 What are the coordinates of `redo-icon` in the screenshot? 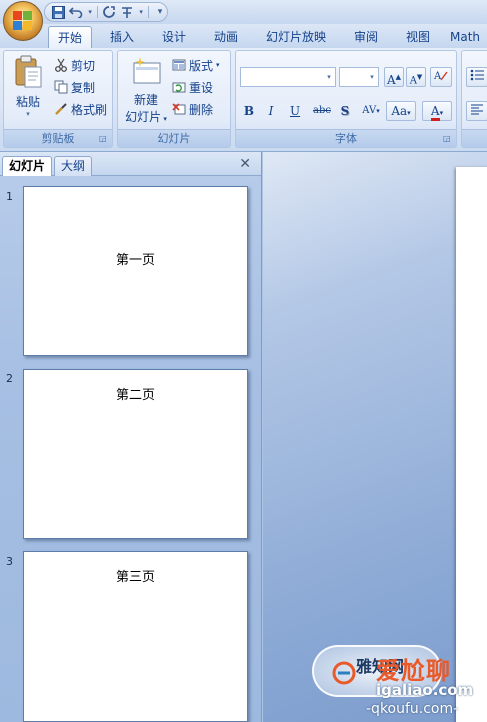 It's located at (109, 12).